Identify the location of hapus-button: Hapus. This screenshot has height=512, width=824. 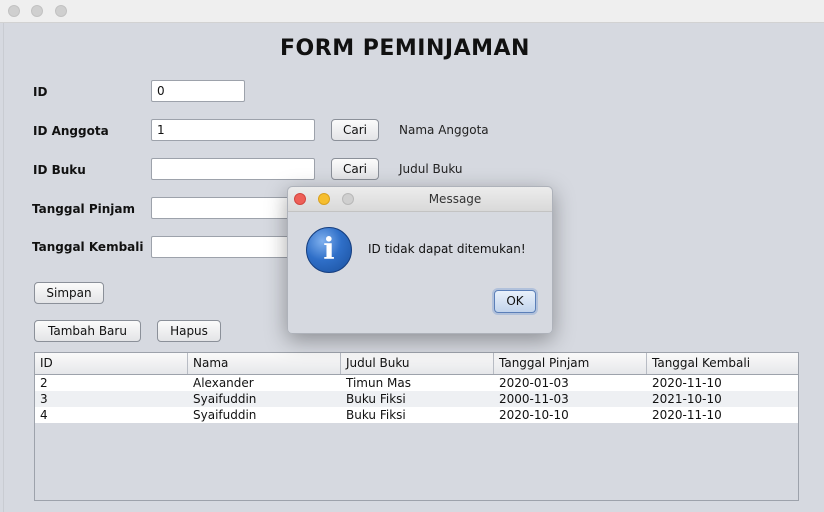
(189, 331).